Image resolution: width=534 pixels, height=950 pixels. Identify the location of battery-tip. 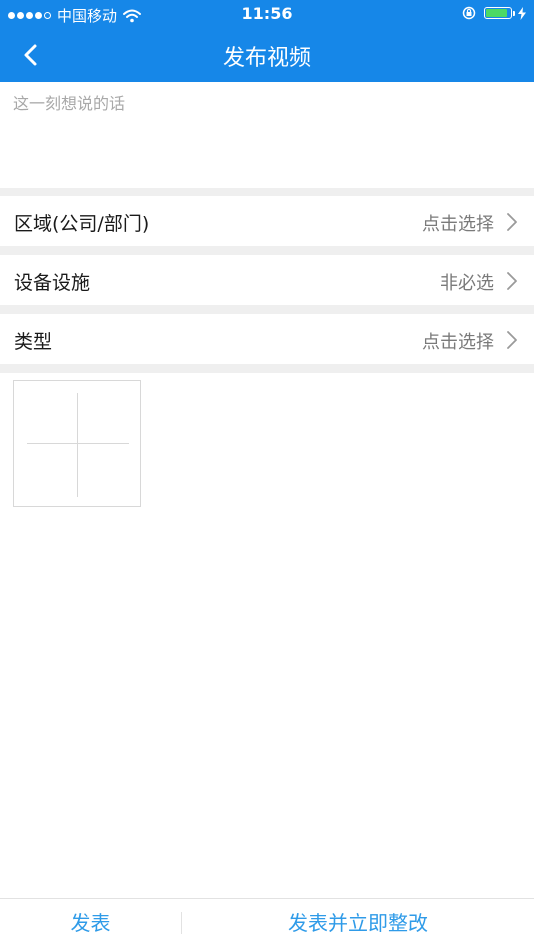
(514, 13).